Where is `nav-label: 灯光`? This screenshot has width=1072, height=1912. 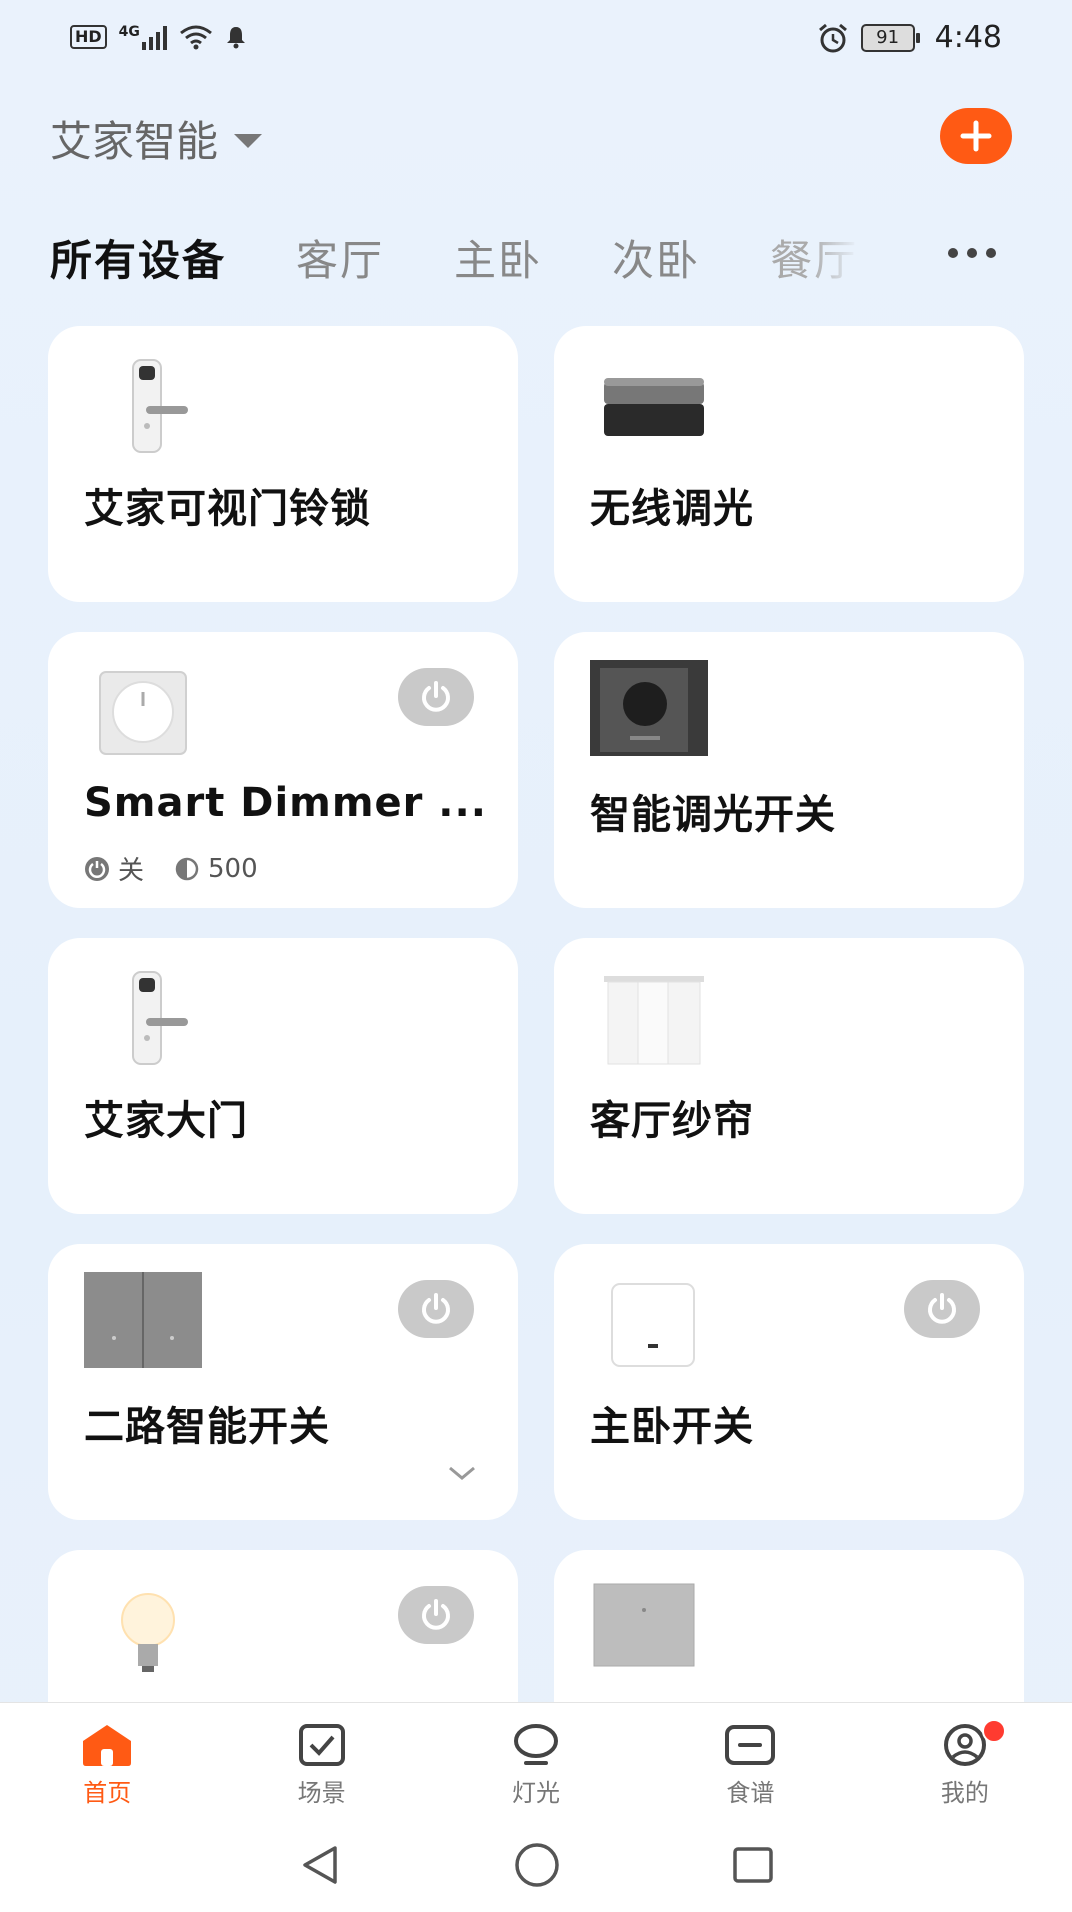 nav-label: 灯光 is located at coordinates (536, 1793).